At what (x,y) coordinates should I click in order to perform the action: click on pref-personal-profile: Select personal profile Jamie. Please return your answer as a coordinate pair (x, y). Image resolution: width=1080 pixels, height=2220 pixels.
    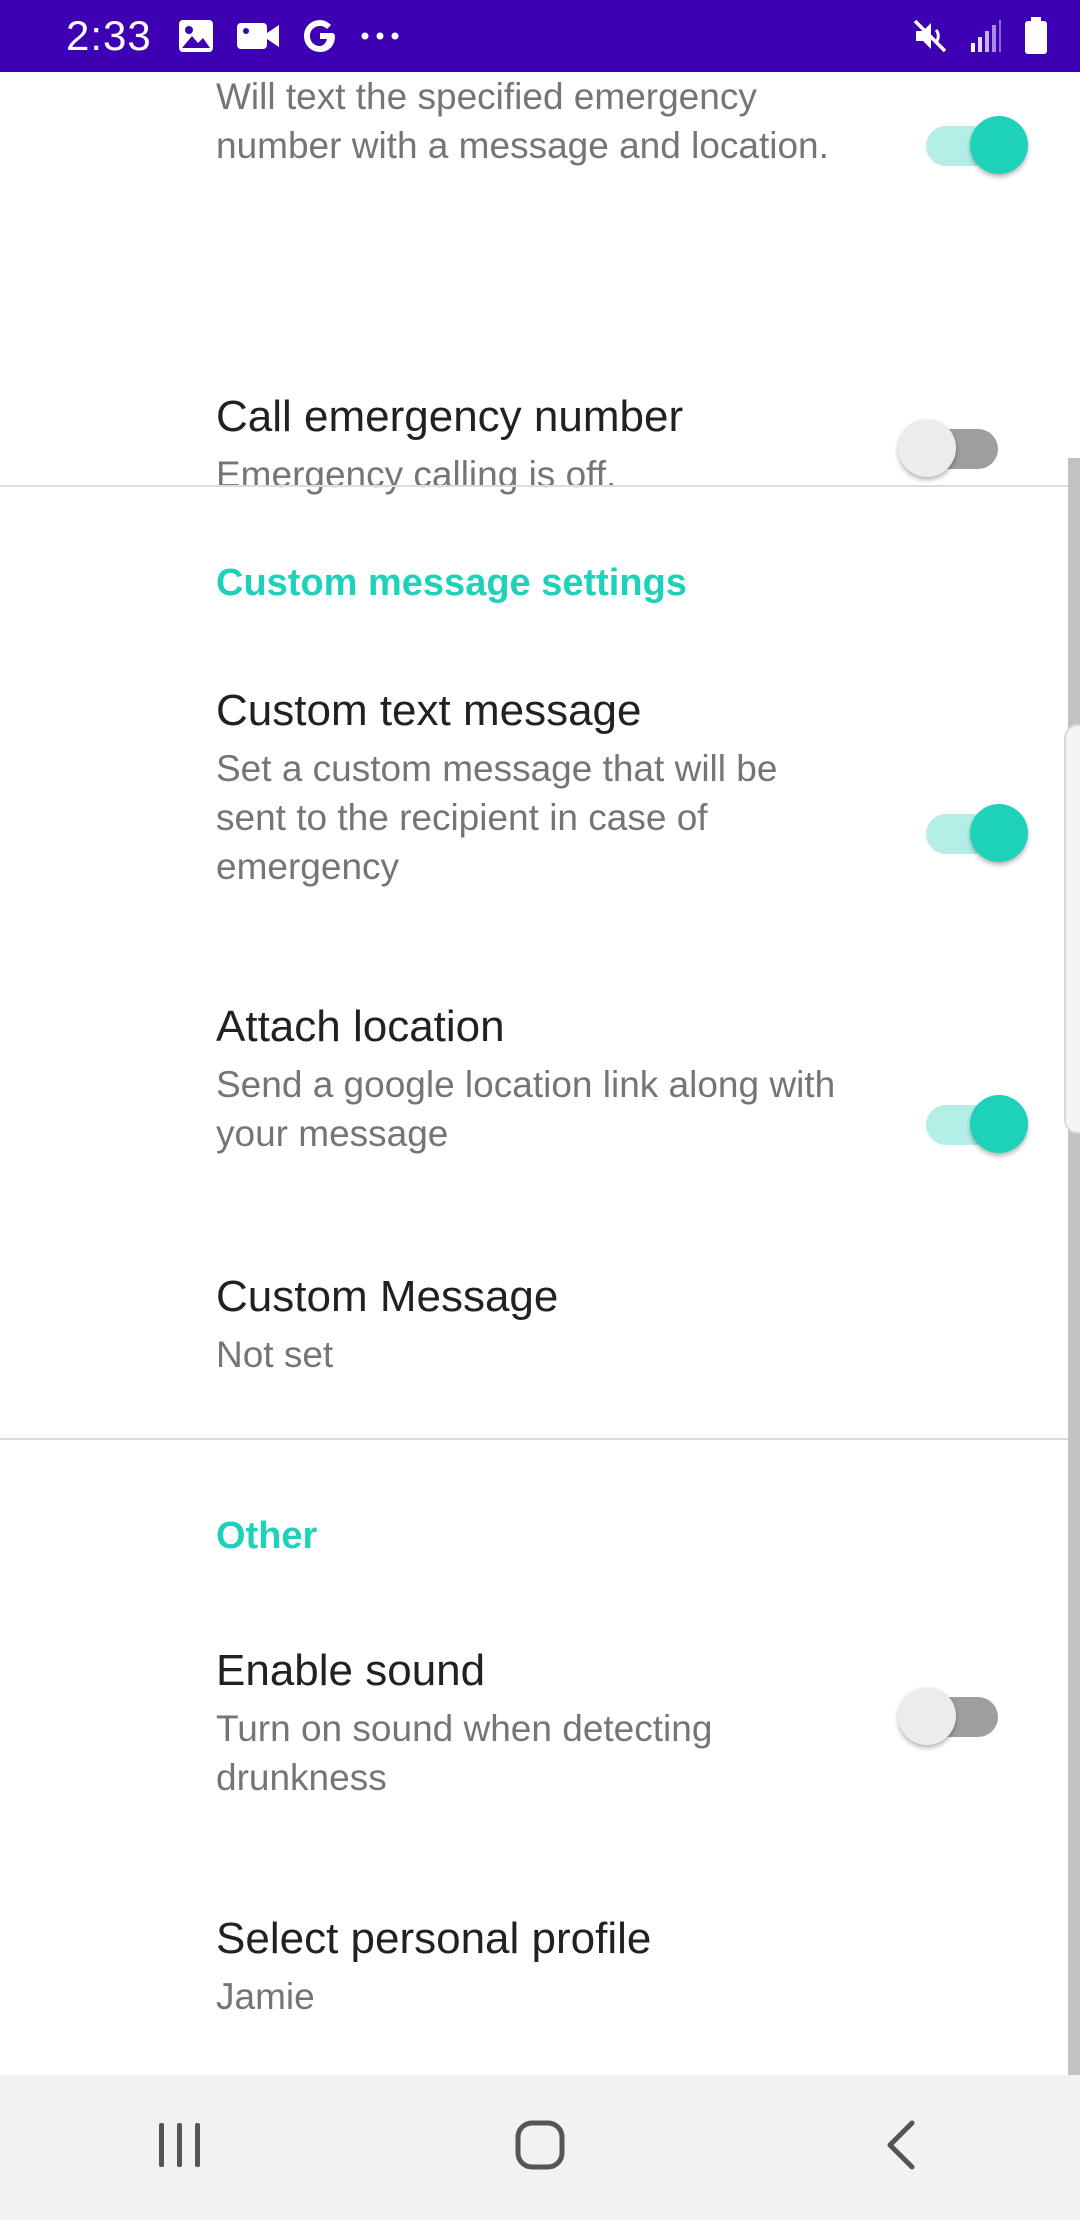
    Looking at the image, I should click on (540, 1987).